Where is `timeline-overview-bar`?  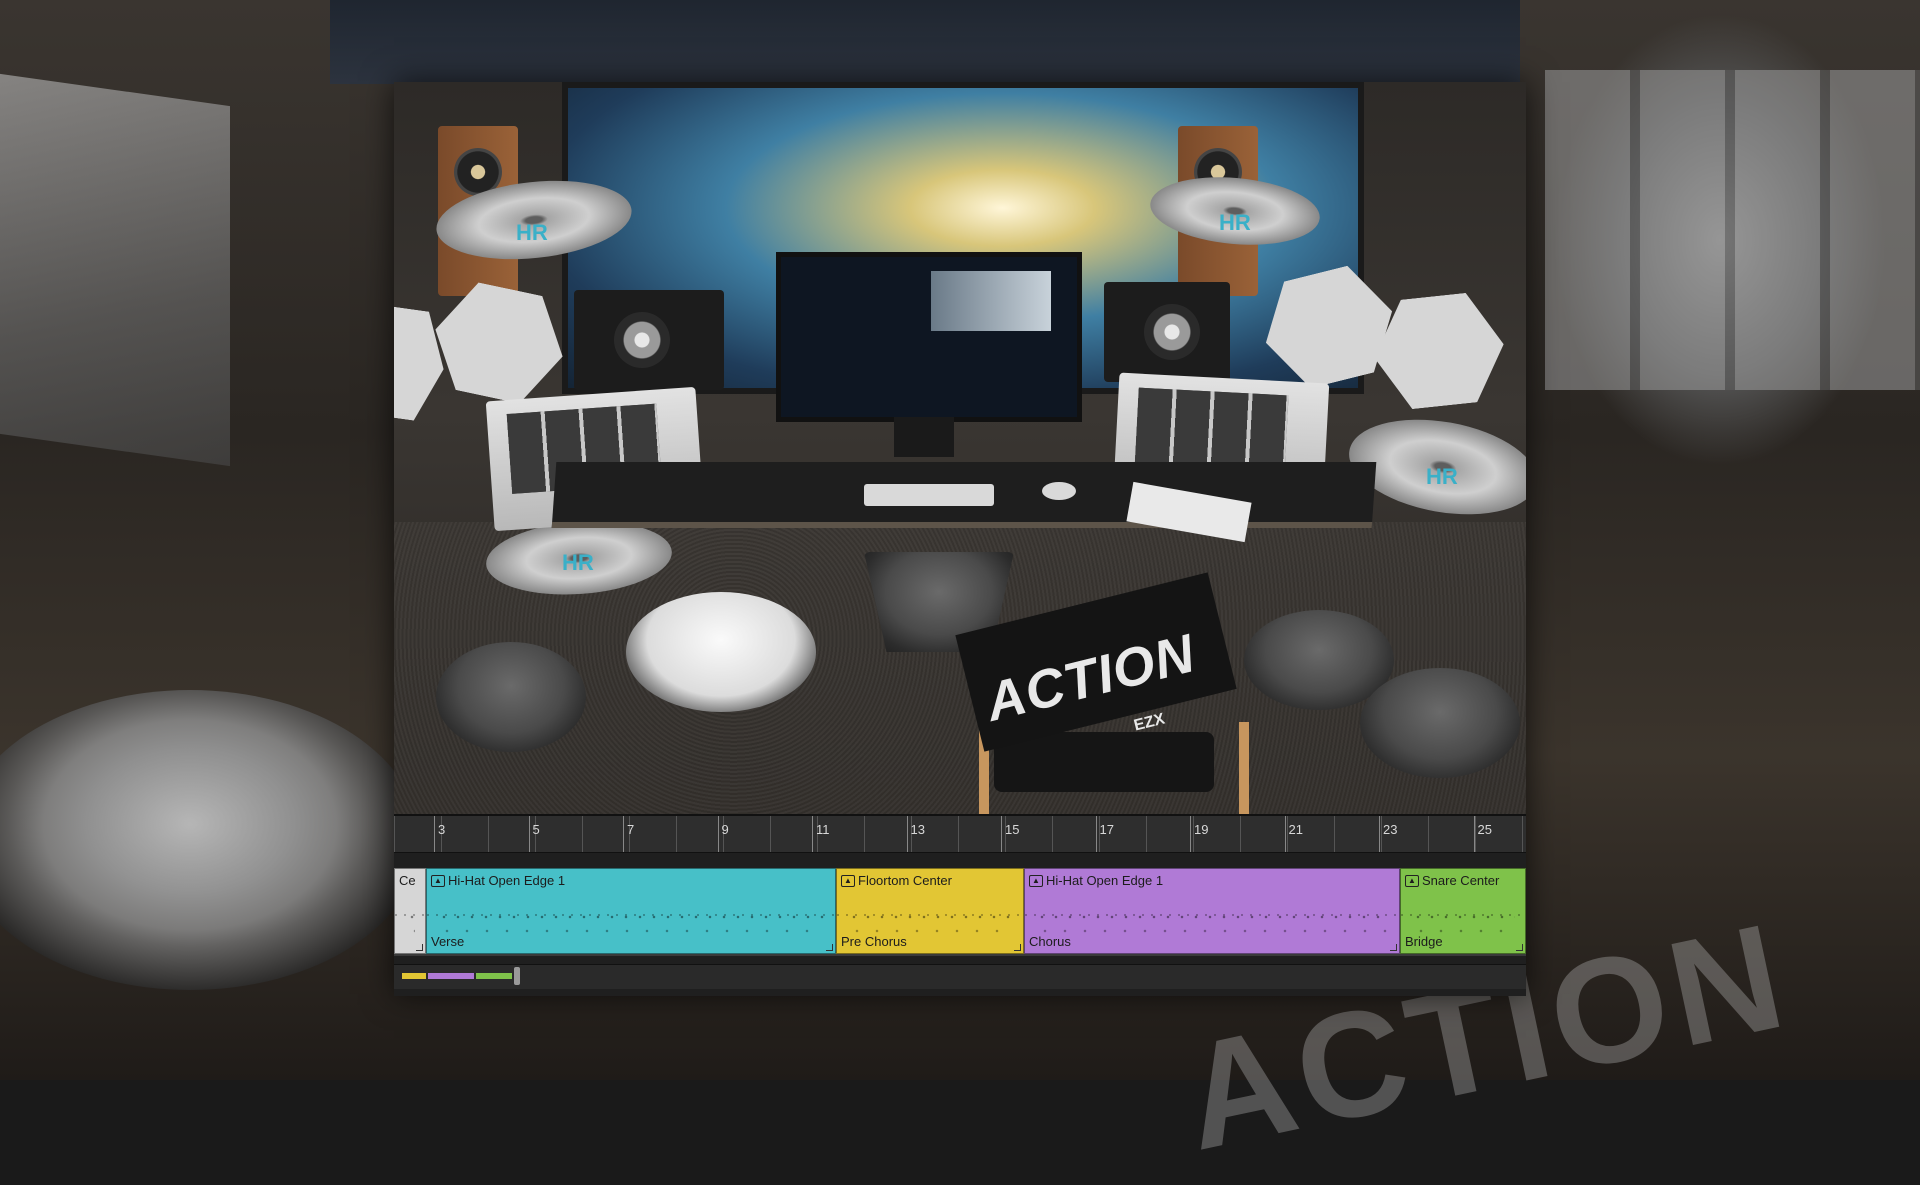
timeline-overview-bar is located at coordinates (960, 976).